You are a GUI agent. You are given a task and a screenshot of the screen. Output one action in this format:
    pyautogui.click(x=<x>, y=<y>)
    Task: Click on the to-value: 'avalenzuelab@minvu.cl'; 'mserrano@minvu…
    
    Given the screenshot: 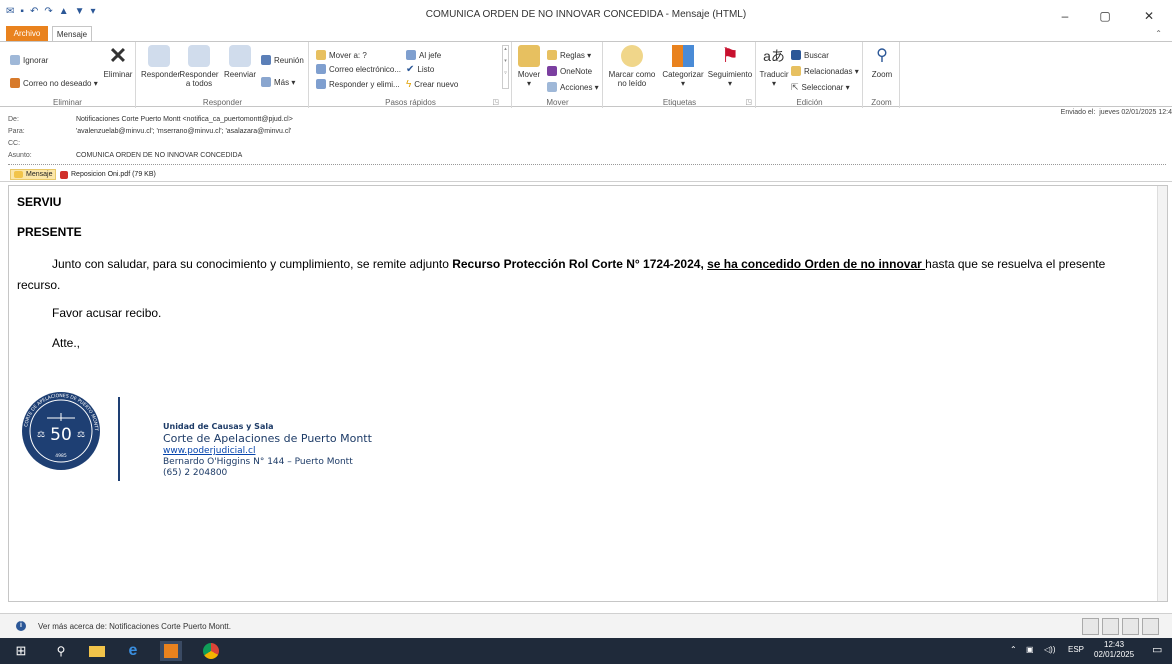 What is the action you would take?
    pyautogui.click(x=183, y=131)
    